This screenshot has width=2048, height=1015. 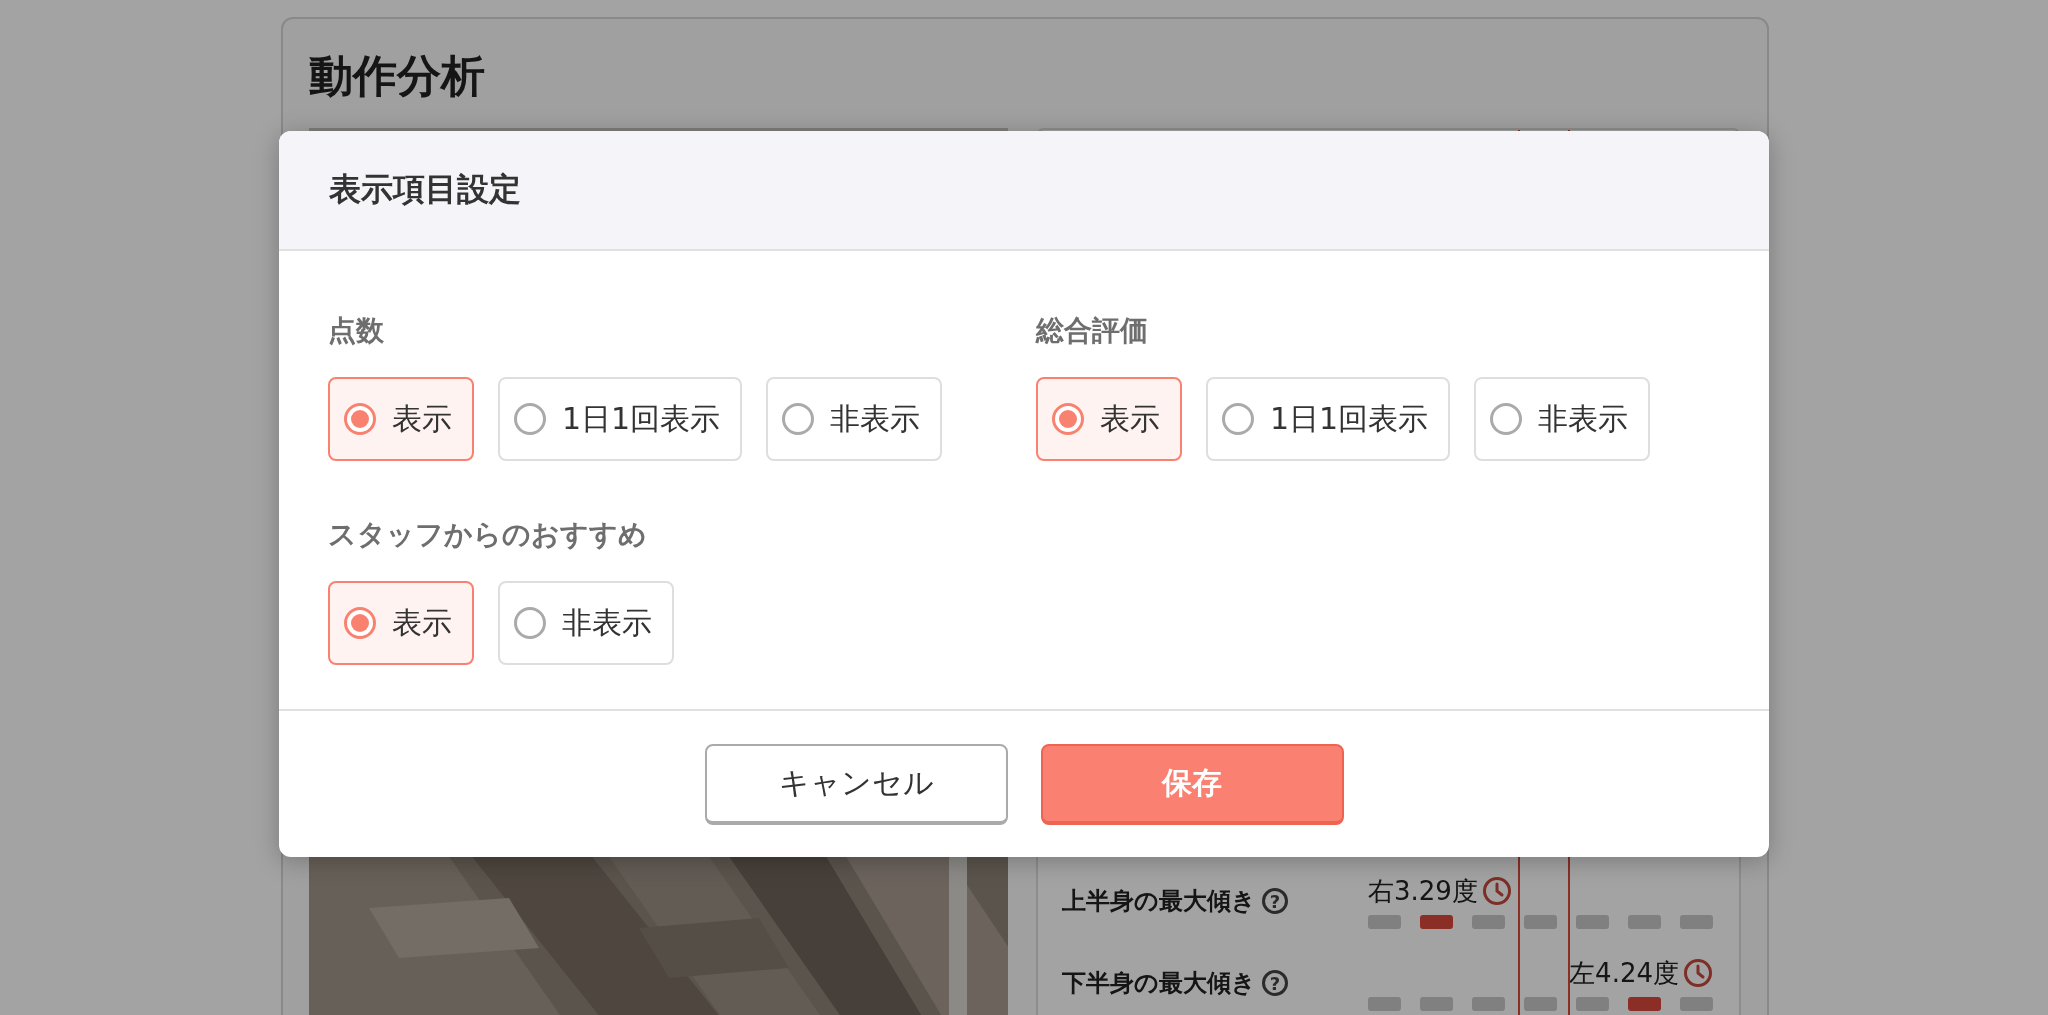 What do you see at coordinates (1423, 891) in the screenshot?
I see `metric-value: 右3.29度` at bounding box center [1423, 891].